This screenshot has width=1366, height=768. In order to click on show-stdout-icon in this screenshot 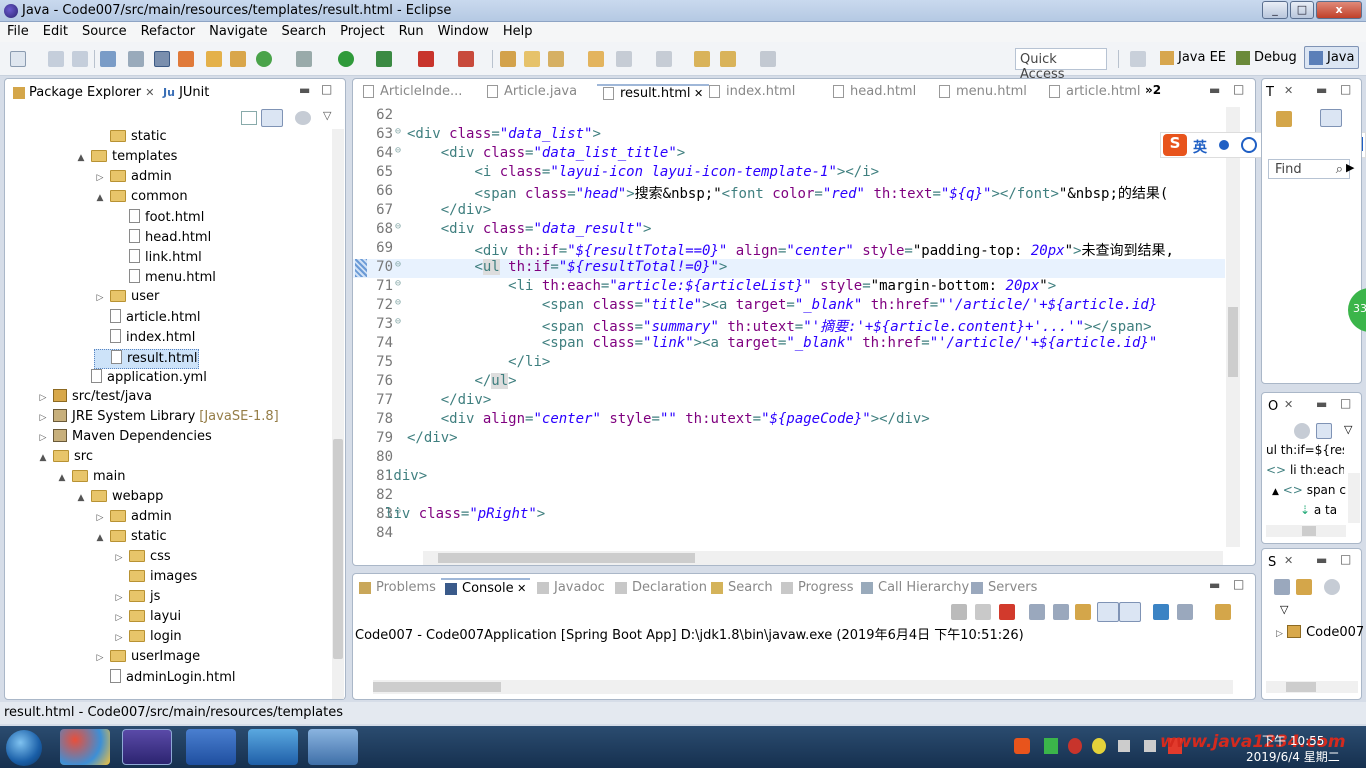, I will do `click(1108, 612)`.